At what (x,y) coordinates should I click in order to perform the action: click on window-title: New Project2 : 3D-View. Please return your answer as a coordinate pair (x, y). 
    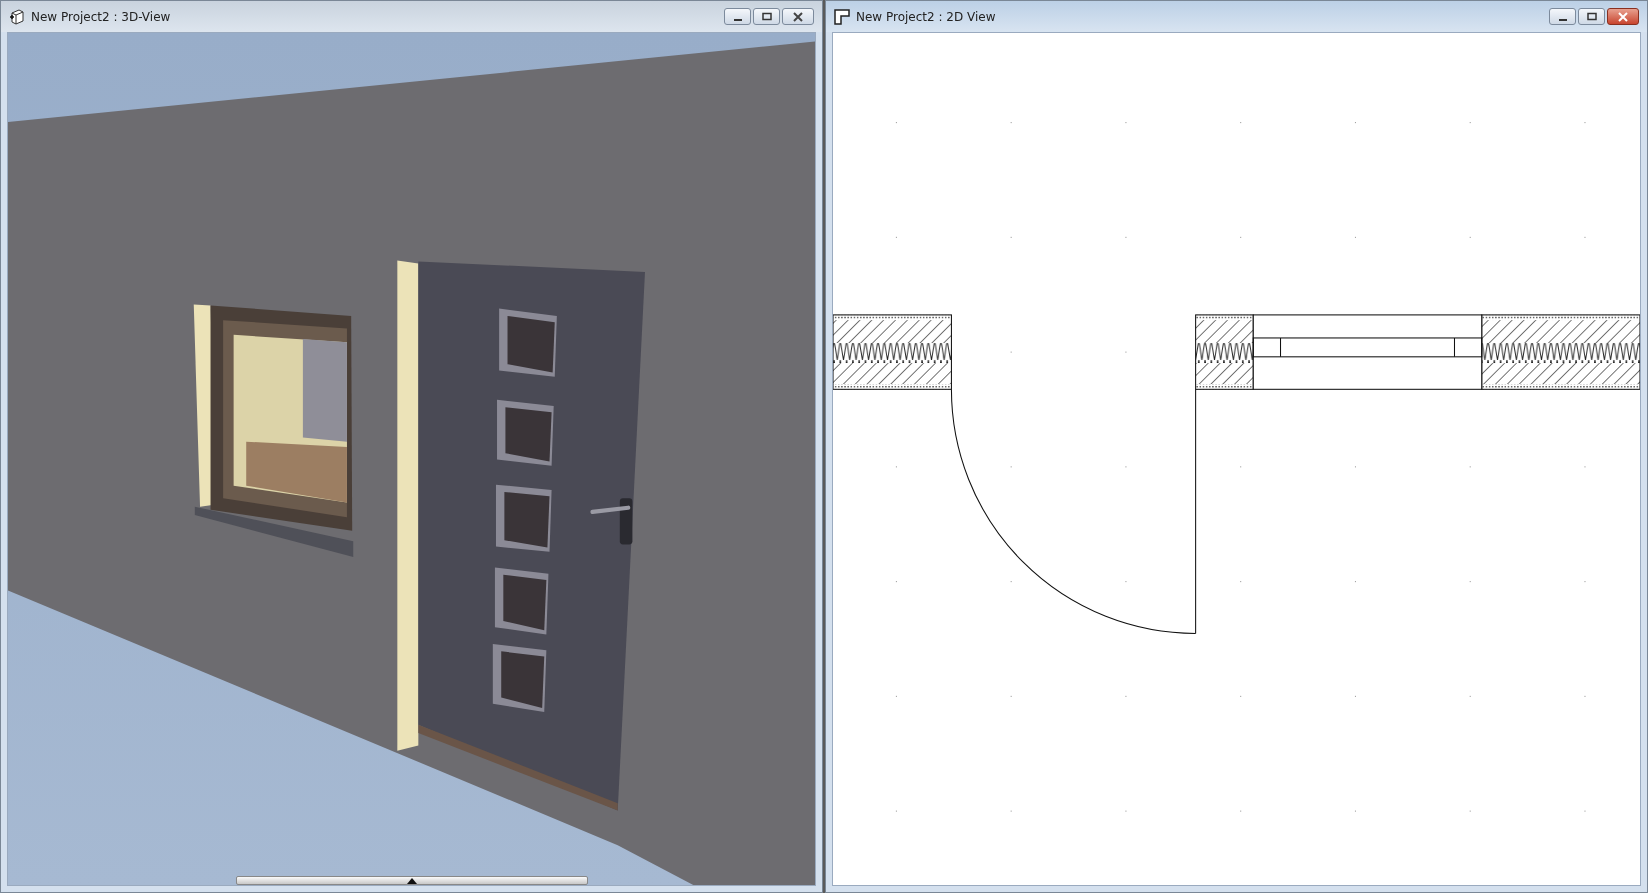
    Looking at the image, I should click on (101, 16).